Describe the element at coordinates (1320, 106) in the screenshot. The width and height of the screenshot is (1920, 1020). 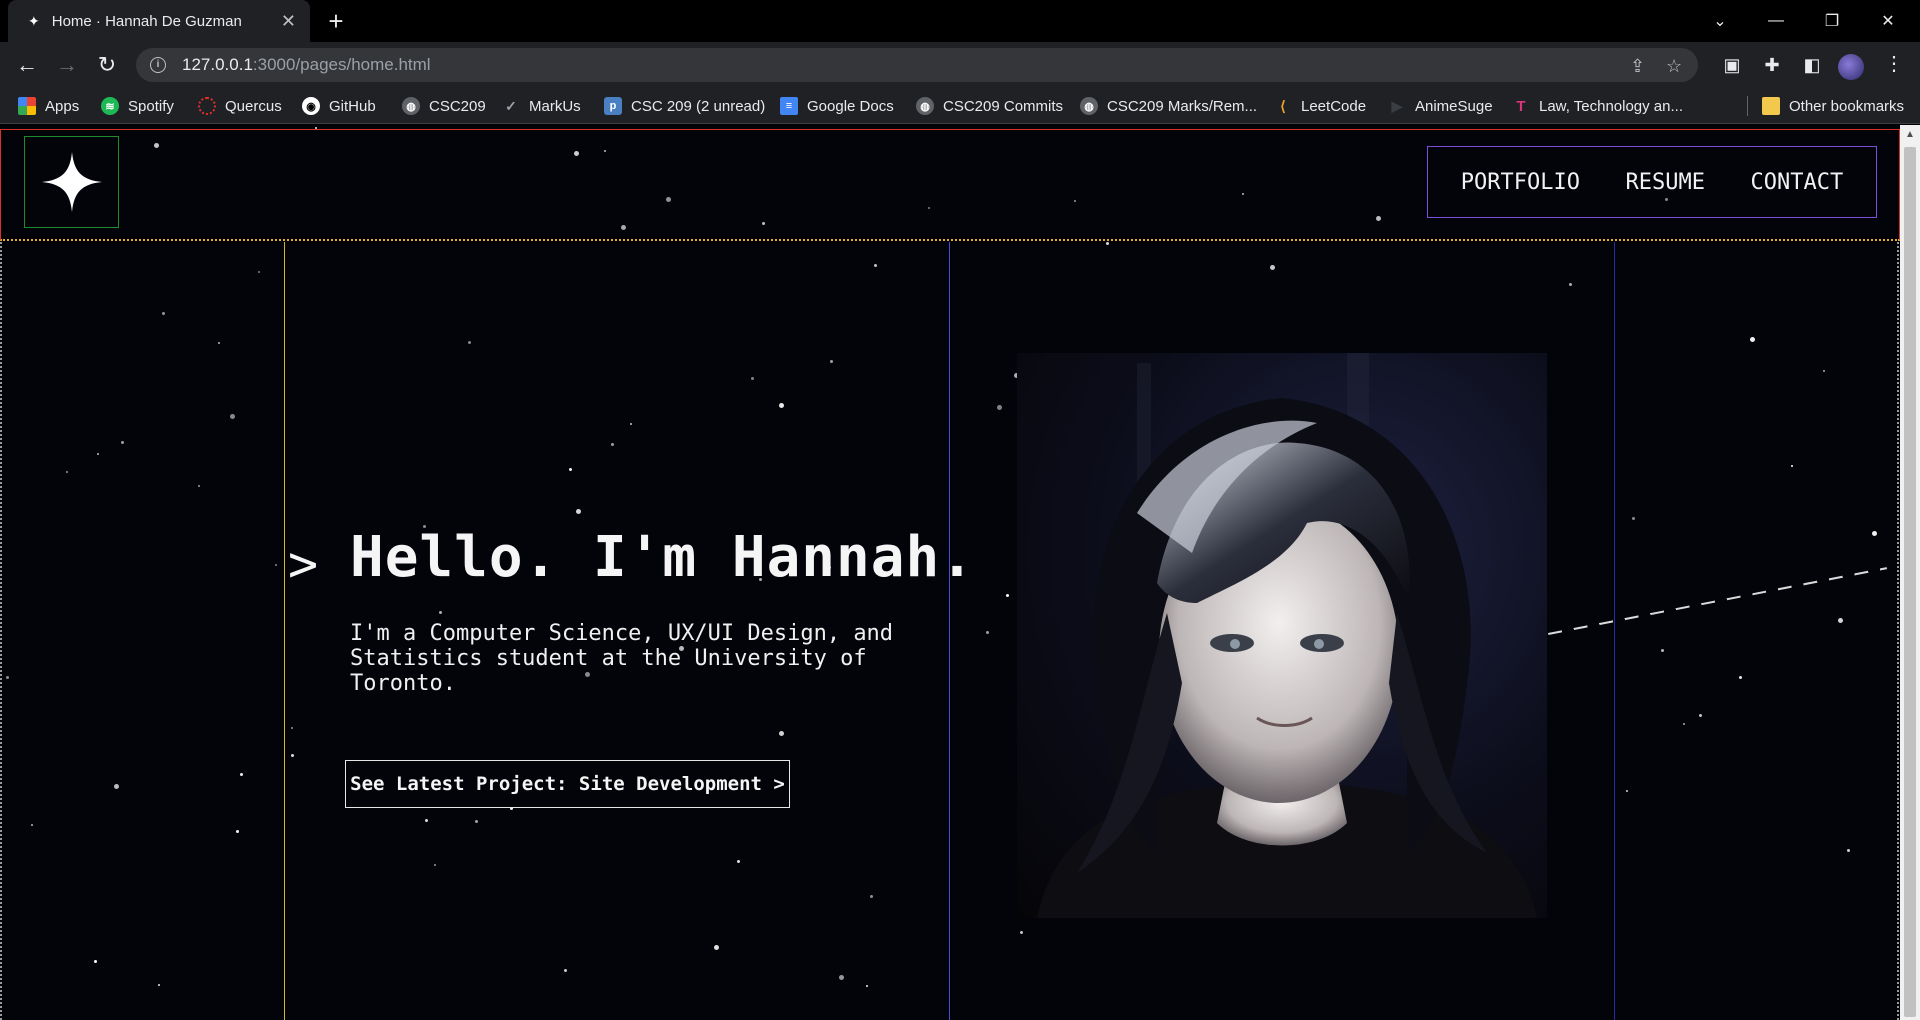
I see `bookmark-leetcode: ⟨ LeetCode` at that location.